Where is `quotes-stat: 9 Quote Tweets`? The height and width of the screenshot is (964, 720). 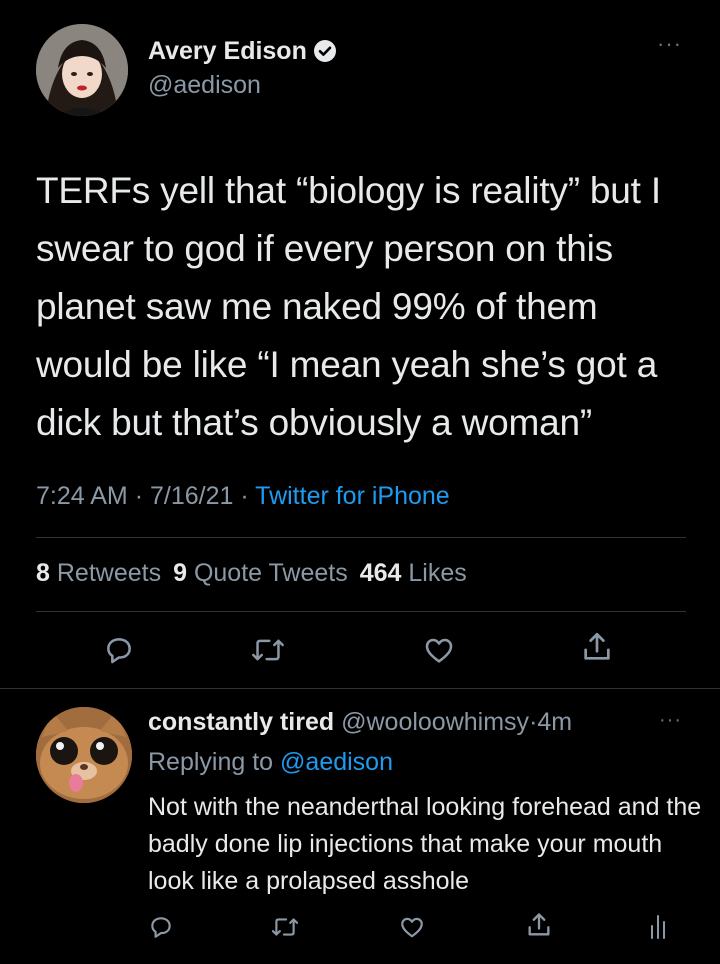 quotes-stat: 9 Quote Tweets is located at coordinates (260, 573).